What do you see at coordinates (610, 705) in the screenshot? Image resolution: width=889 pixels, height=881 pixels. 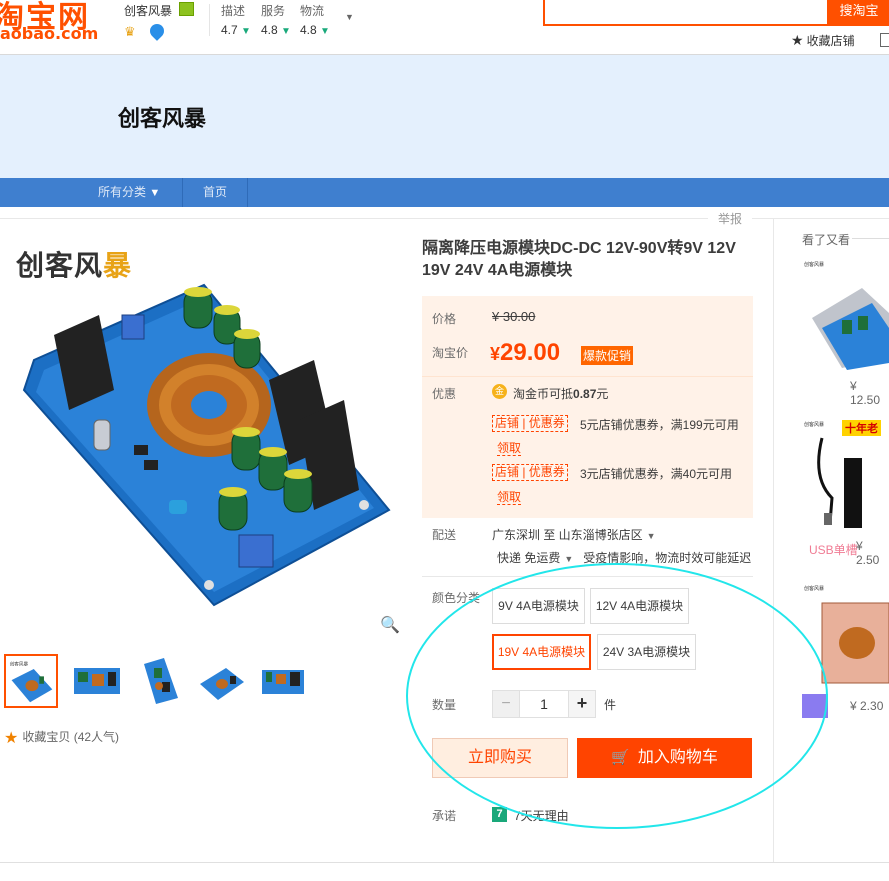 I see `quantity-unit: 件` at bounding box center [610, 705].